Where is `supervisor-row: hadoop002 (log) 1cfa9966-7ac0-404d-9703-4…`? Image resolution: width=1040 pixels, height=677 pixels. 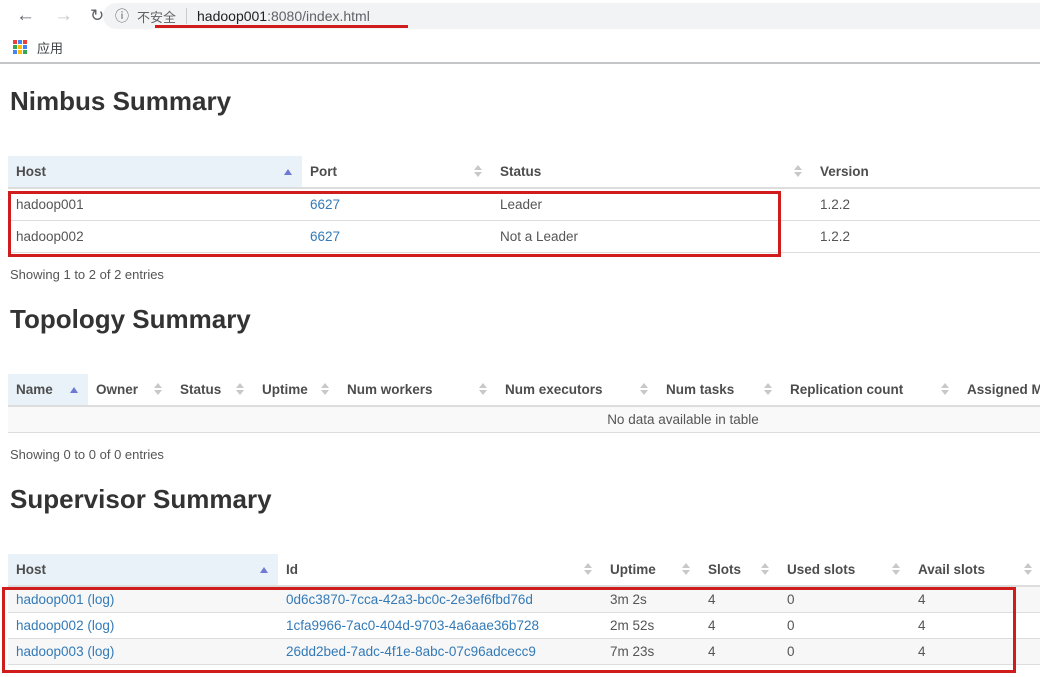
supervisor-row: hadoop002 (log) 1cfa9966-7ac0-404d-9703-4… is located at coordinates (524, 625).